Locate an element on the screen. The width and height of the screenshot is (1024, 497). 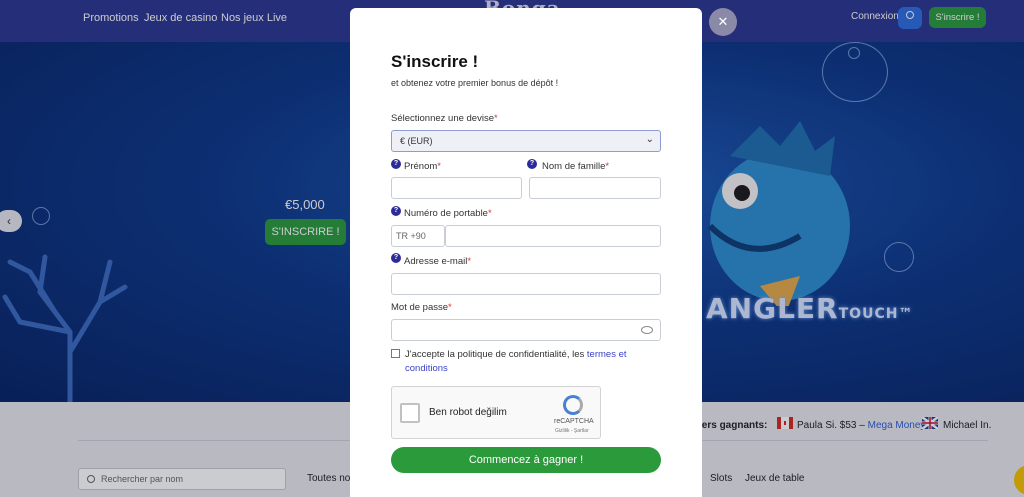
password-label: Mot de passe* is located at coordinates (421, 307).